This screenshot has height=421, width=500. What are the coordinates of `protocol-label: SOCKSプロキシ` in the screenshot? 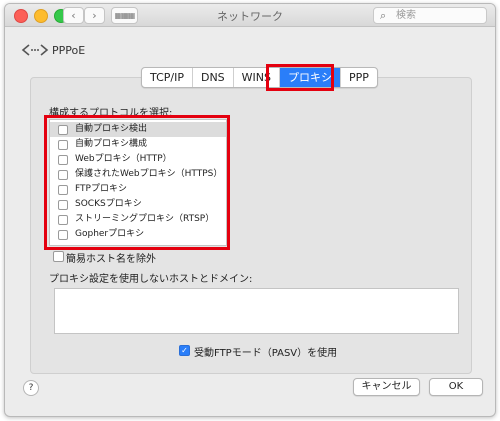 It's located at (108, 204).